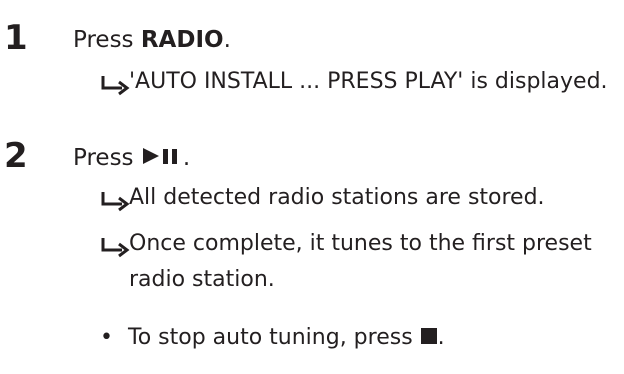 Image resolution: width=624 pixels, height=374 pixels. What do you see at coordinates (16, 38) in the screenshot?
I see `step-number: 1` at bounding box center [16, 38].